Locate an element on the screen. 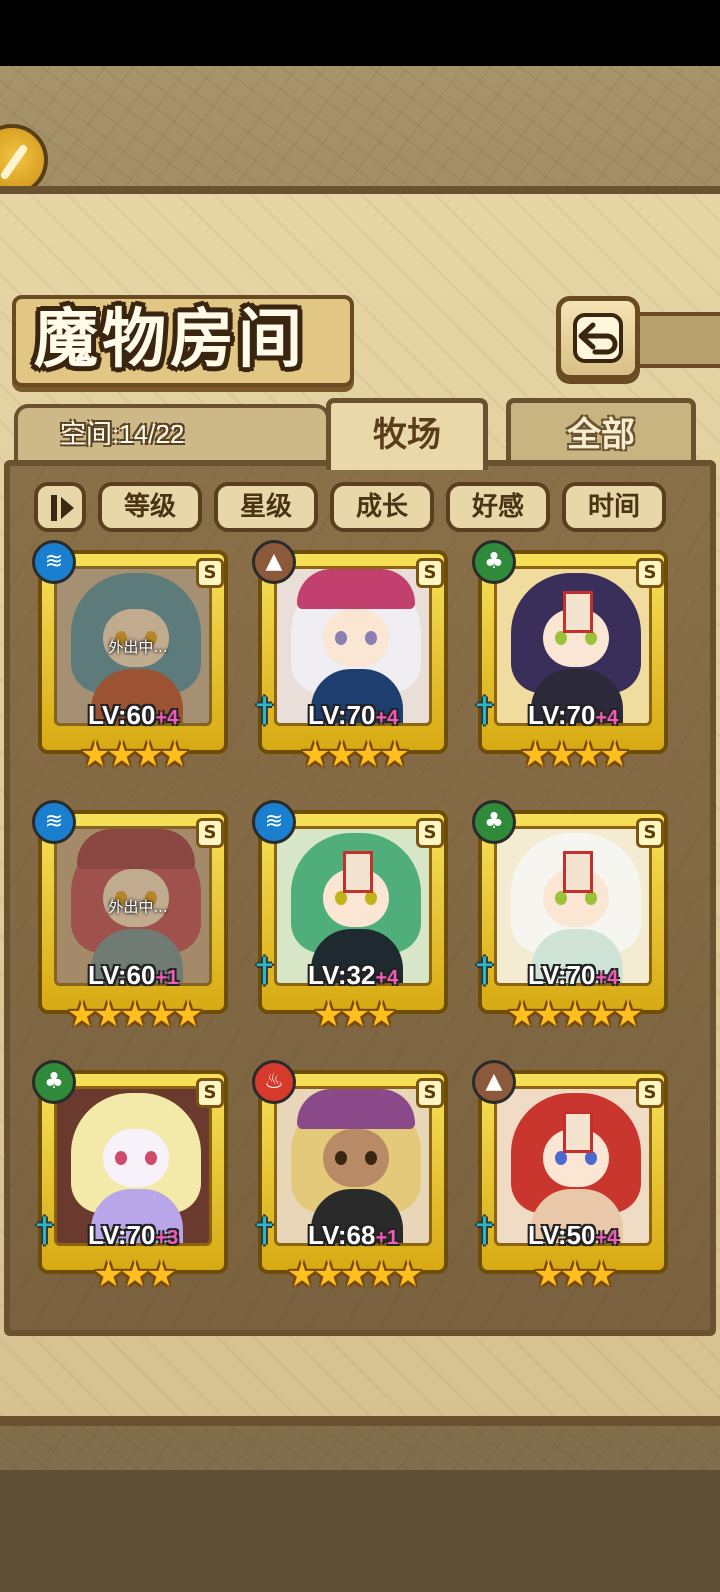  map-background-bottom is located at coordinates (360, 1531).